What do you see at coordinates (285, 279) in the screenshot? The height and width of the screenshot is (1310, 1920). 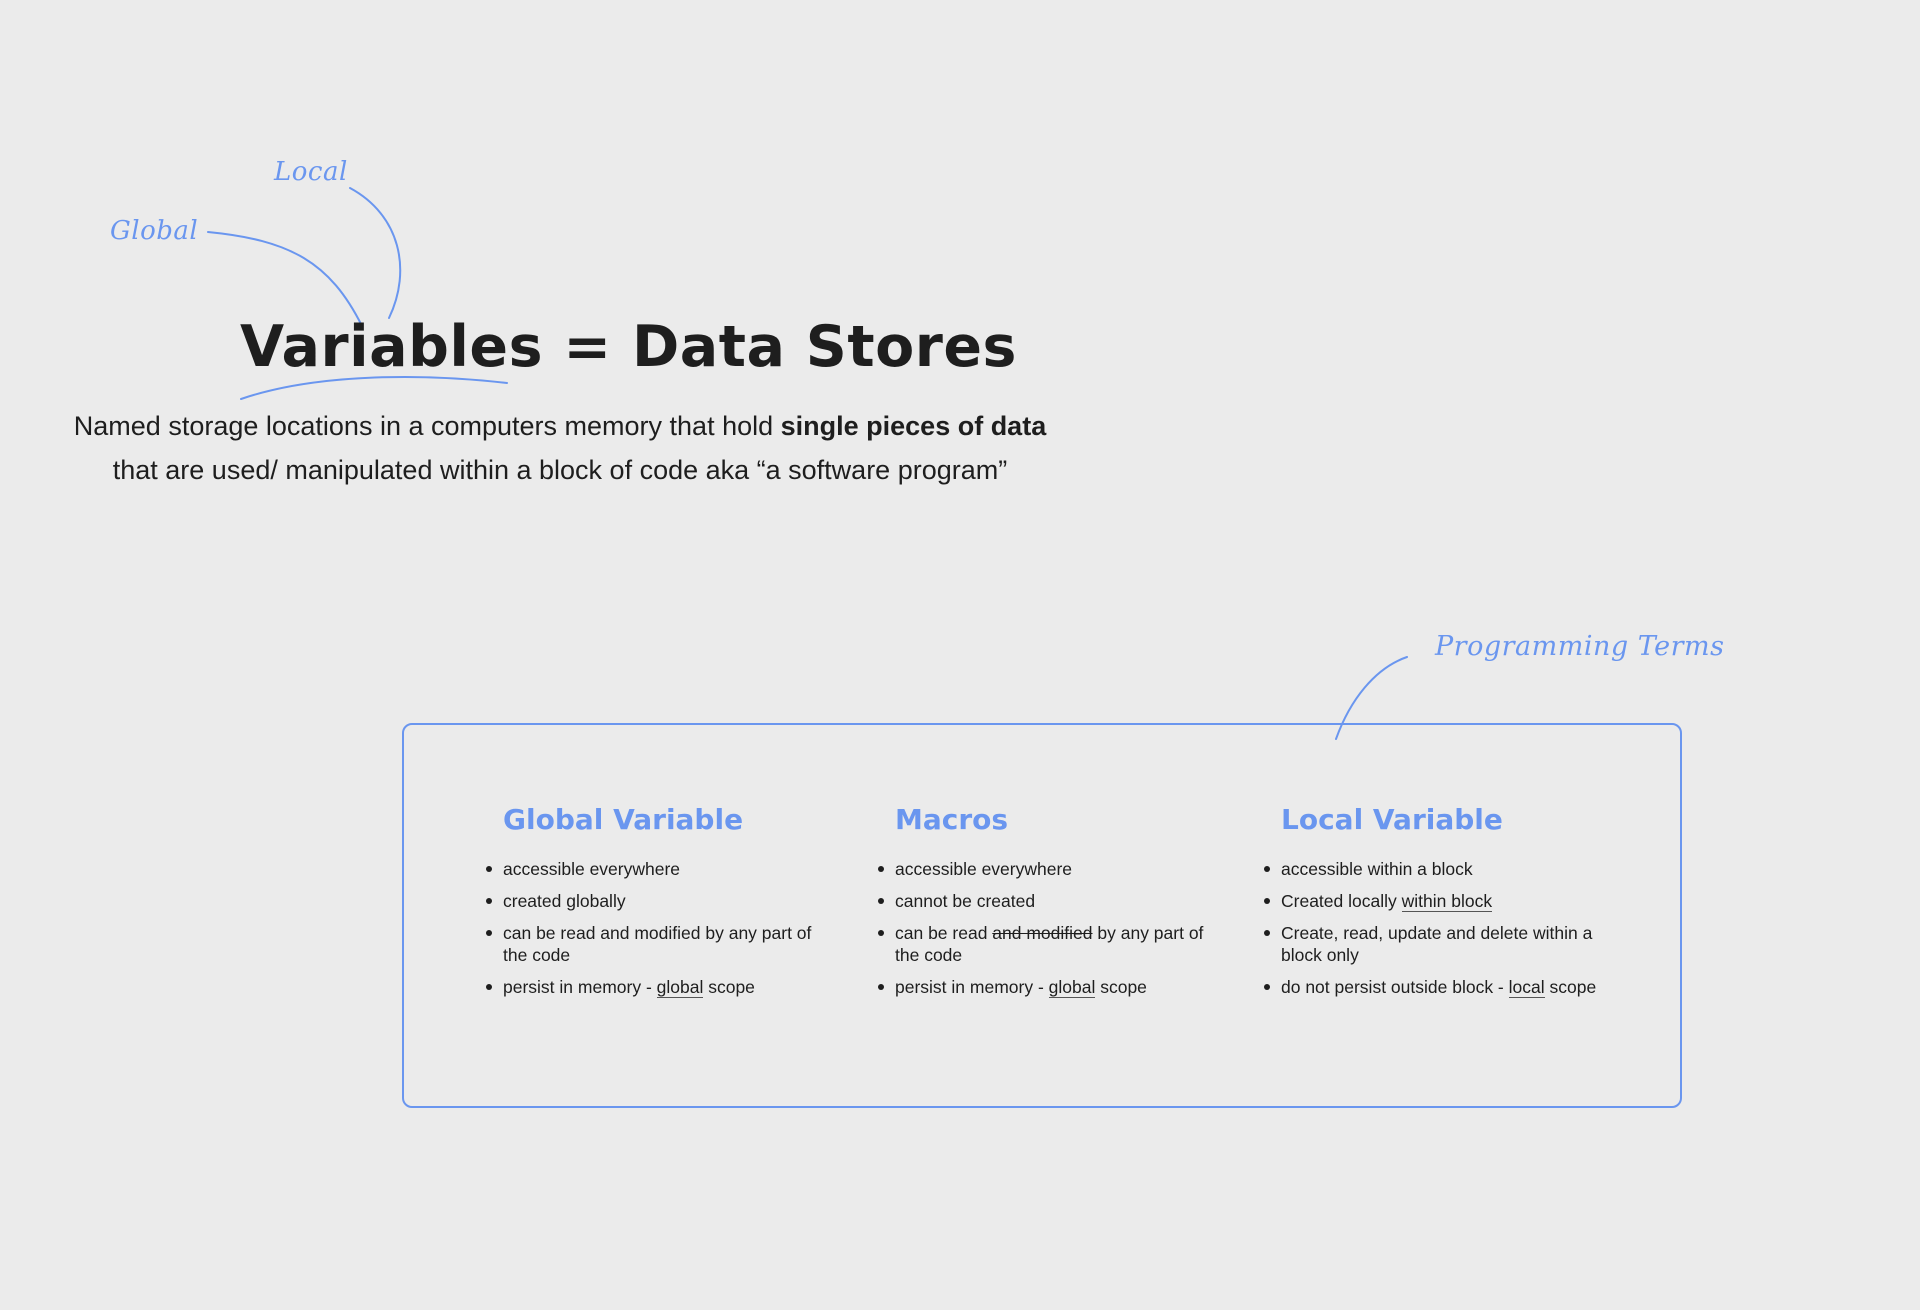 I see `global-connector-curve` at bounding box center [285, 279].